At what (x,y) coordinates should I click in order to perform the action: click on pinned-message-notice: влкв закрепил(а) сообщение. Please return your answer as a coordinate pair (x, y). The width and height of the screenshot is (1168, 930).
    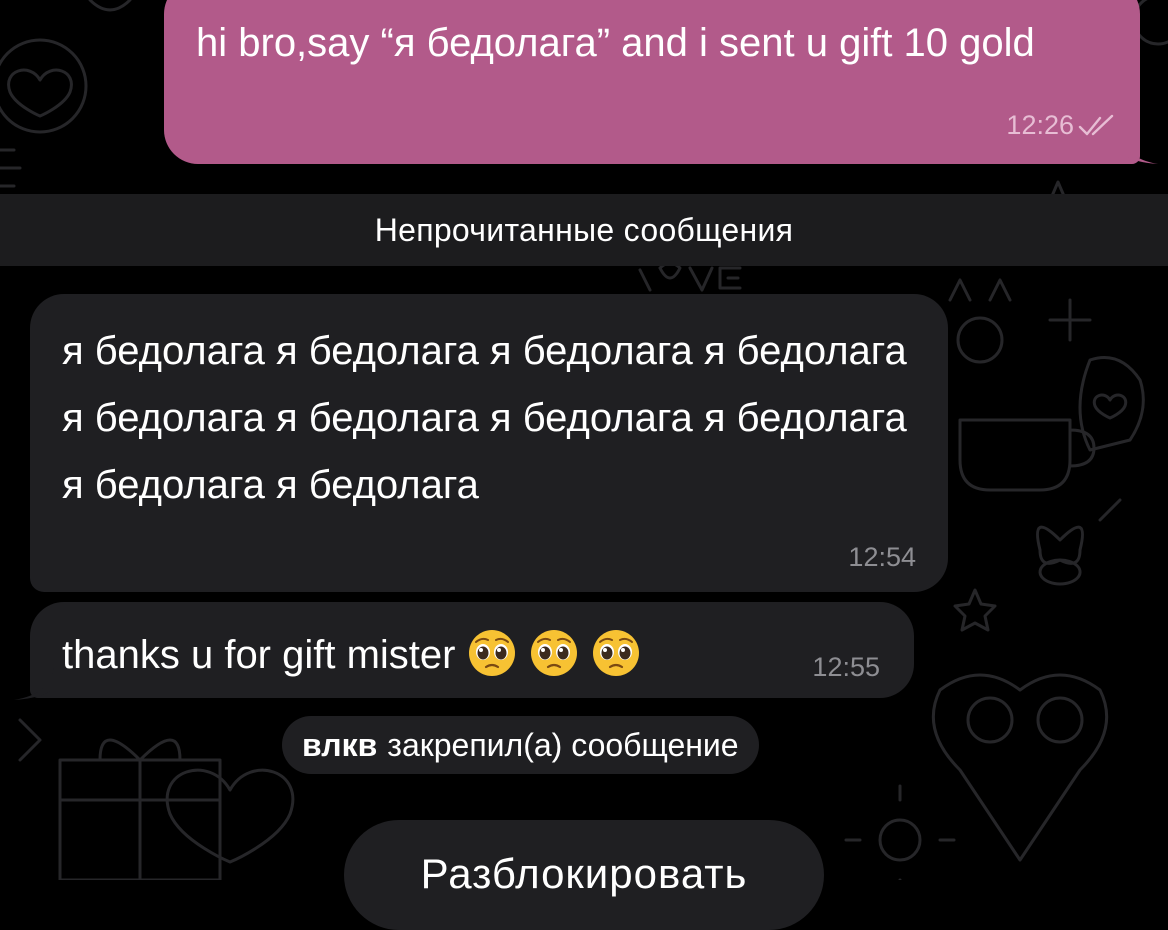
    Looking at the image, I should click on (520, 745).